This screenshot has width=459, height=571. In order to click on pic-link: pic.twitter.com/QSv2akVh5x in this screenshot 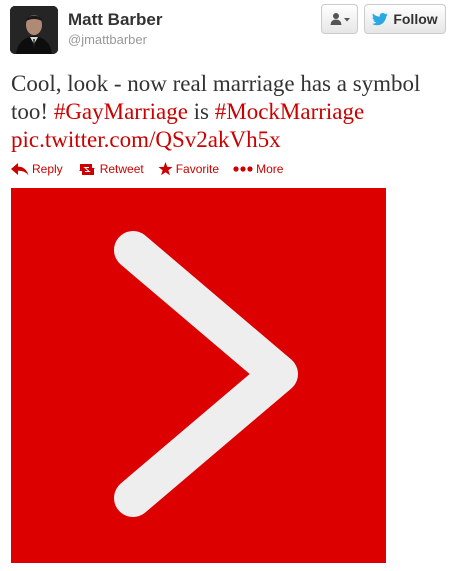, I will do `click(146, 139)`.